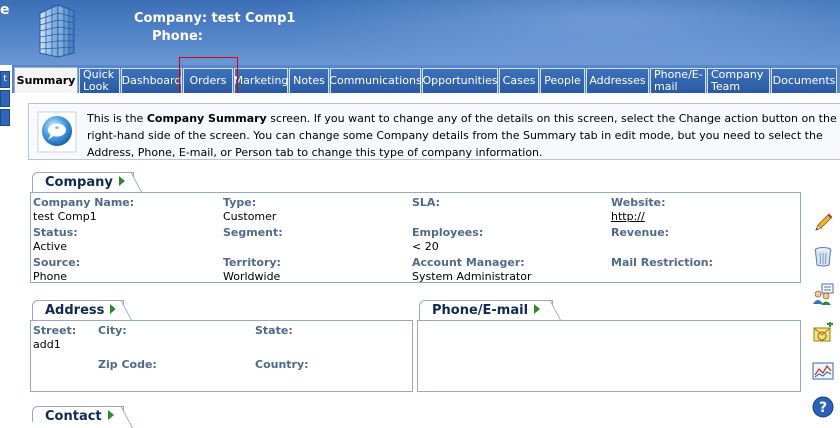 This screenshot has height=428, width=840. I want to click on tab-company-team-label: Company Team, so click(737, 81).